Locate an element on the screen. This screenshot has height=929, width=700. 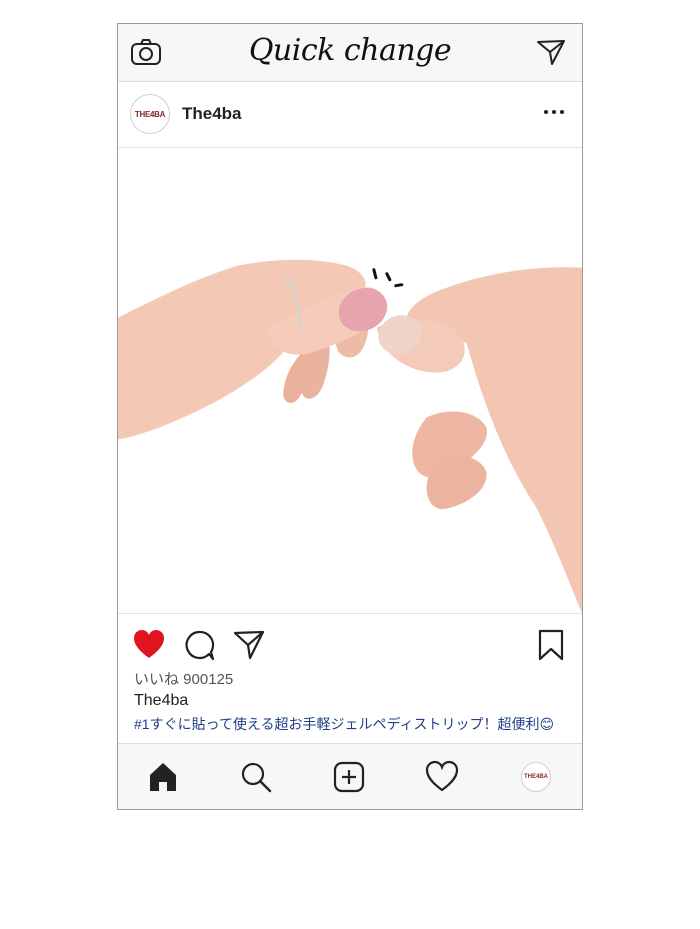
post-header: THE4BA The4ba is located at coordinates (350, 115).